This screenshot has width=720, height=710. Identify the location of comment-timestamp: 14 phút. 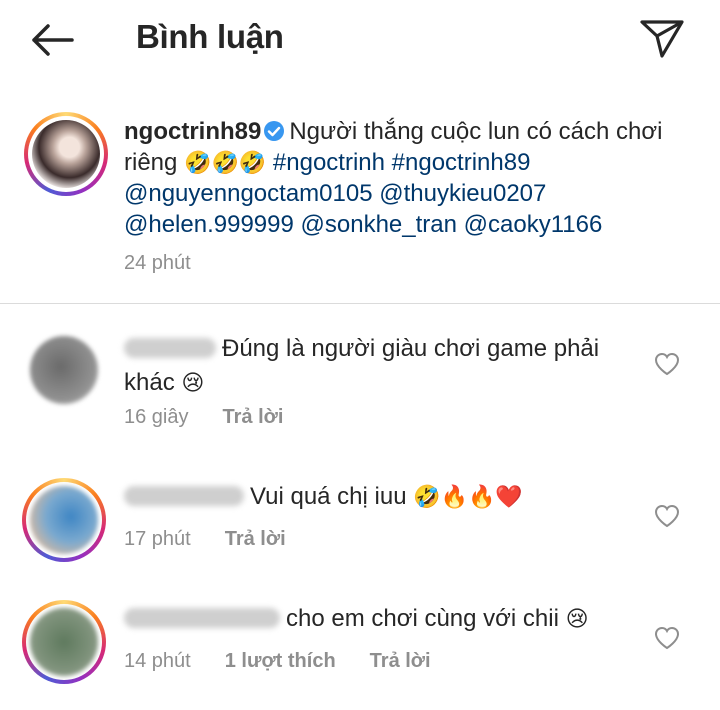
(157, 661).